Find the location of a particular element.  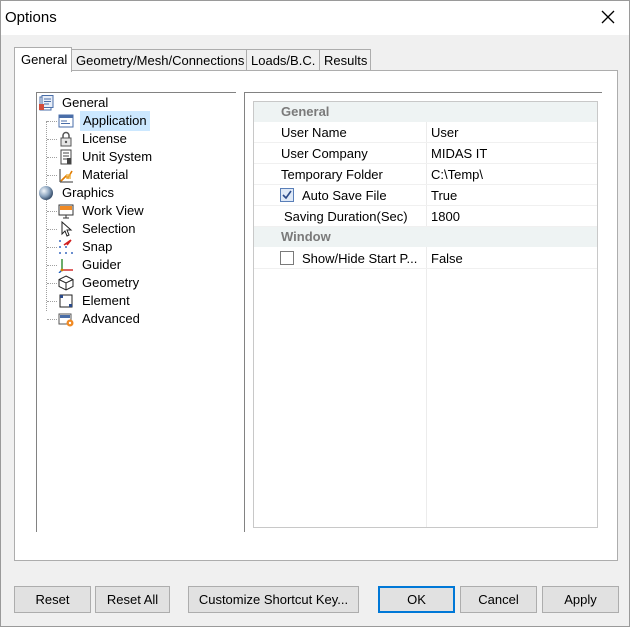

category-general: General is located at coordinates (425, 112).